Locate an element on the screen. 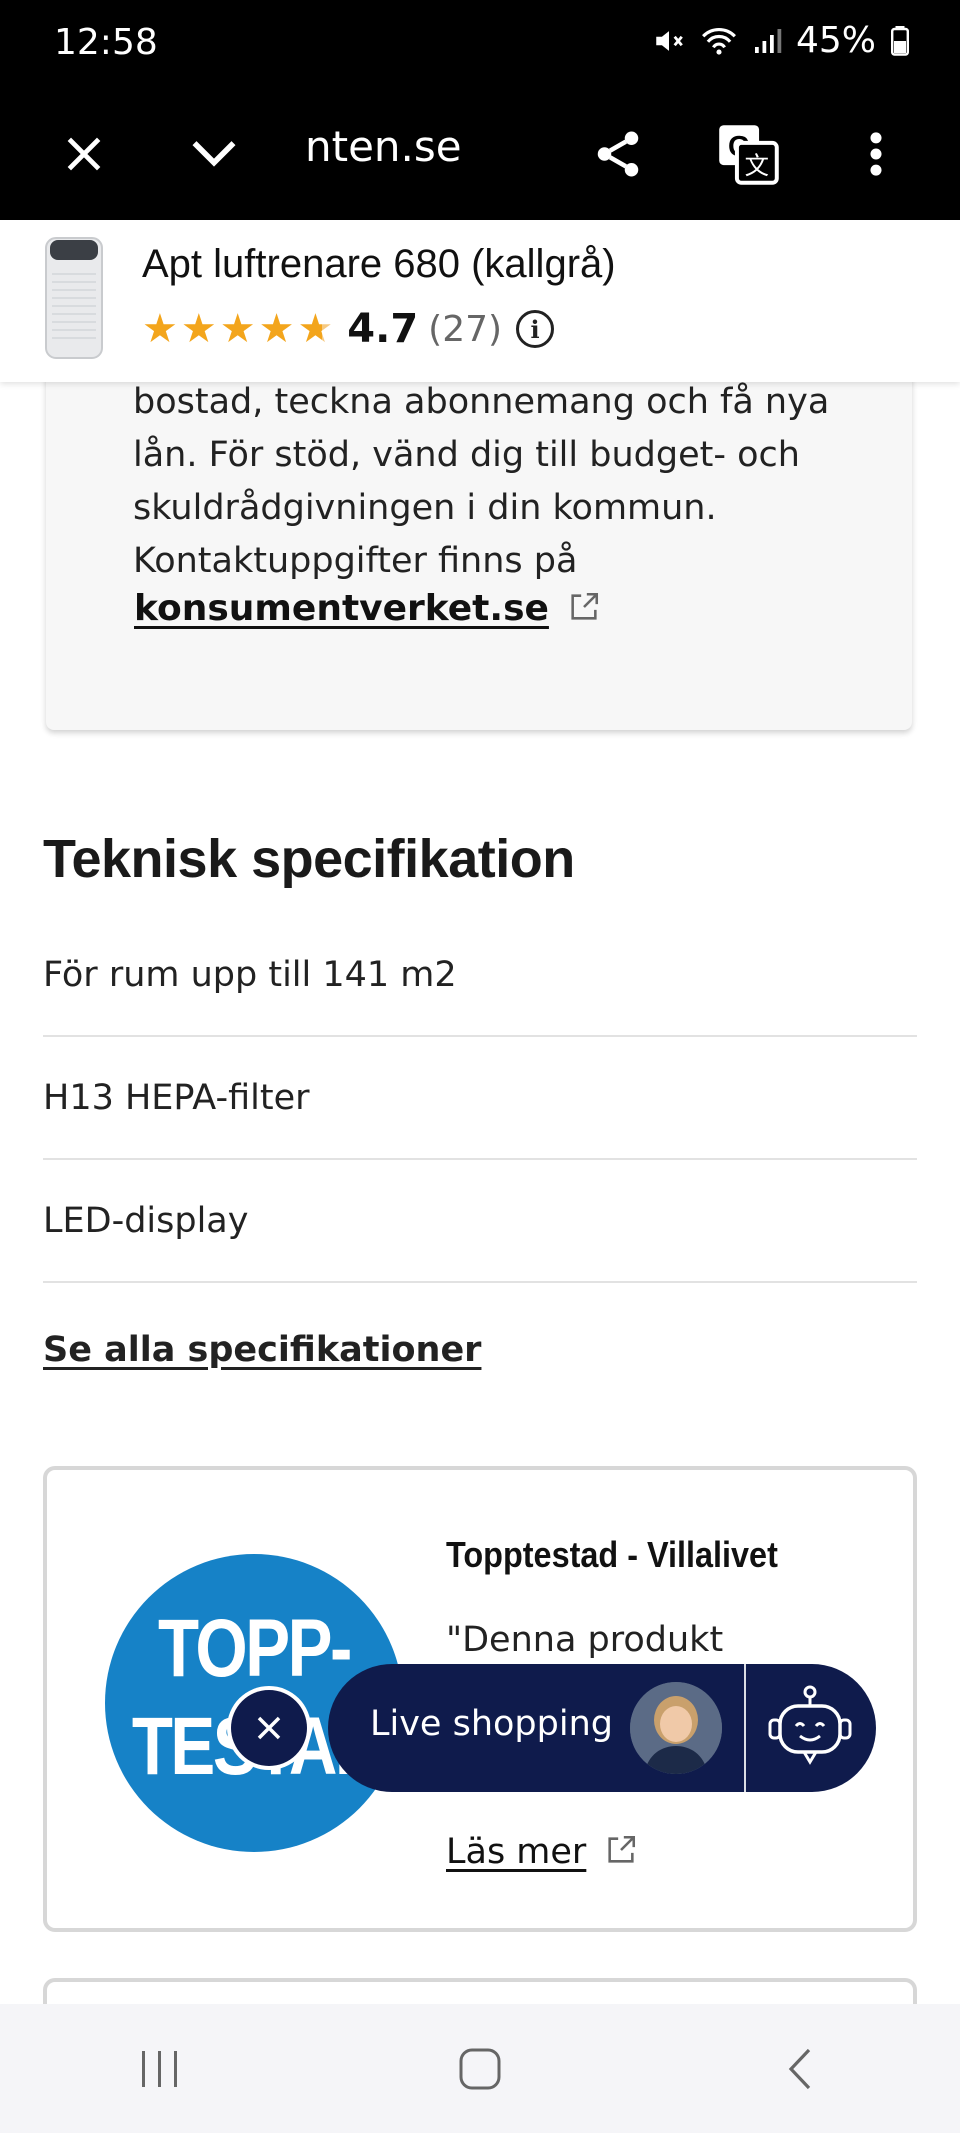 The height and width of the screenshot is (2133, 960). recents-icon is located at coordinates (160, 2069).